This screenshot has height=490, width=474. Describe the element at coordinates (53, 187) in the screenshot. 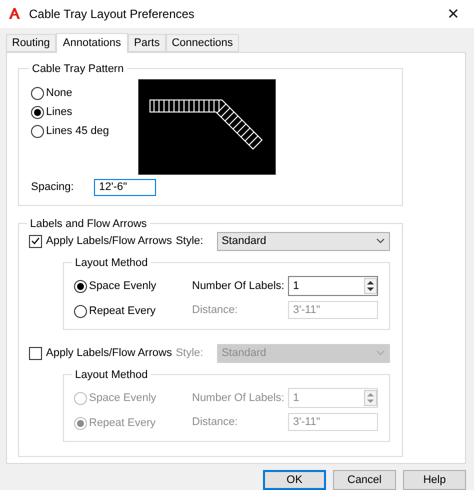

I see `spacing-label: Spacing:` at that location.